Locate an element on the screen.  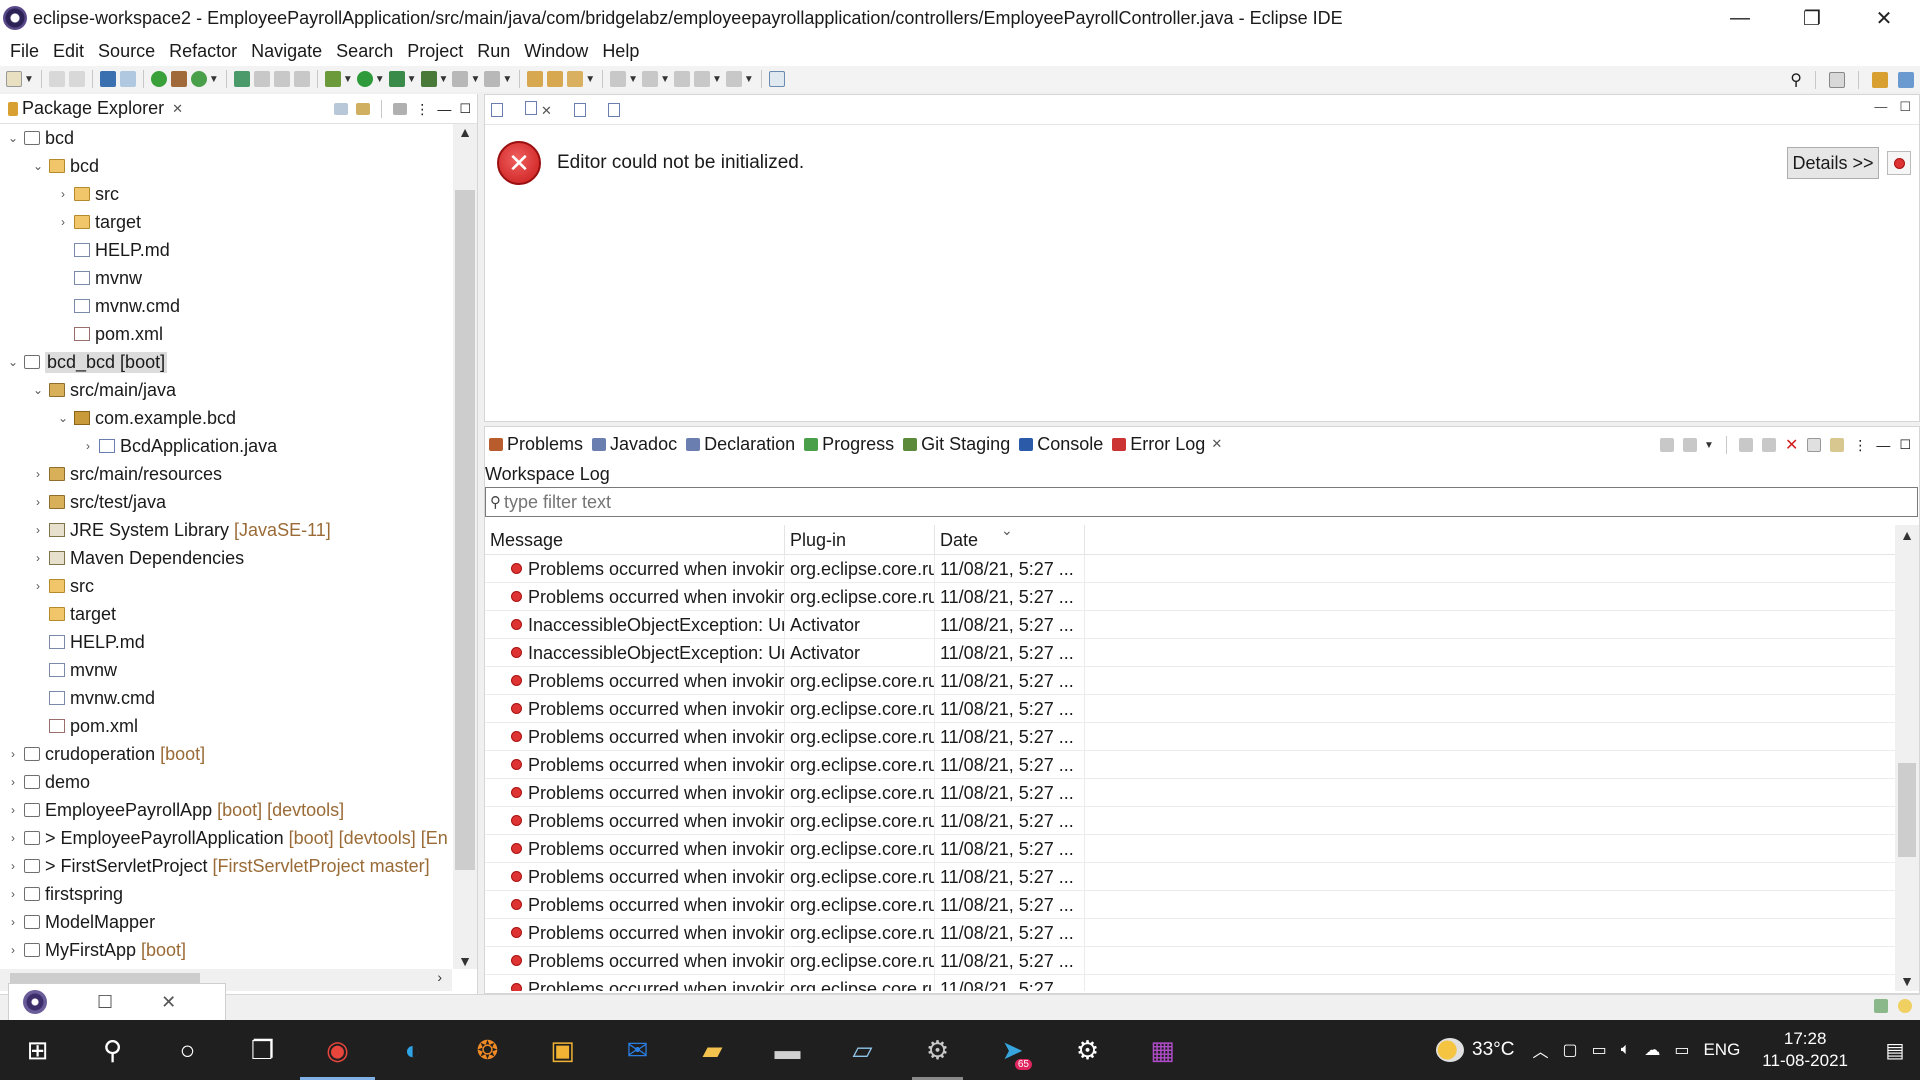
toggle-mark-icon is located at coordinates (261, 79).